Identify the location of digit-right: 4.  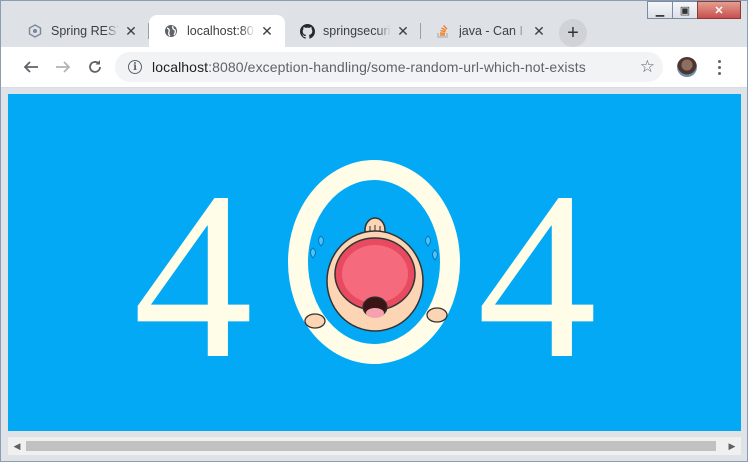
(537, 275).